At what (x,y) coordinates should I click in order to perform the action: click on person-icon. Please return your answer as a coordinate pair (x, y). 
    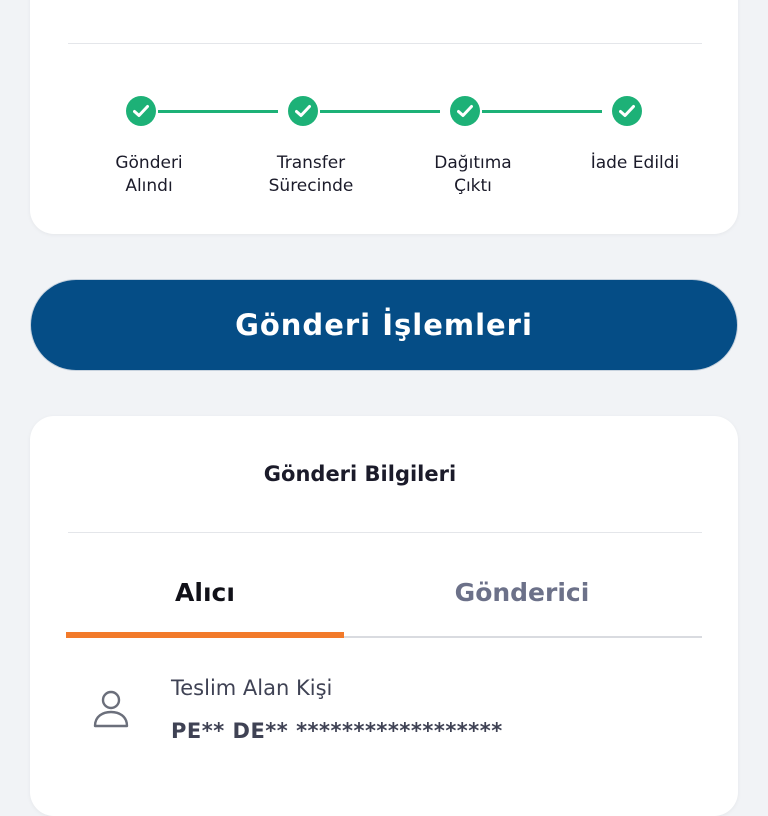
    Looking at the image, I should click on (112, 710).